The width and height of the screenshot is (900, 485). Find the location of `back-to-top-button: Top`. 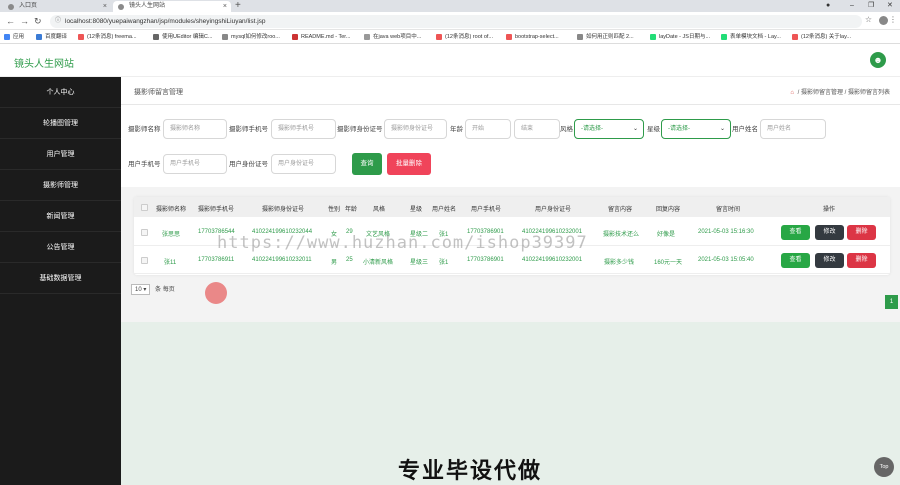

back-to-top-button: Top is located at coordinates (884, 467).